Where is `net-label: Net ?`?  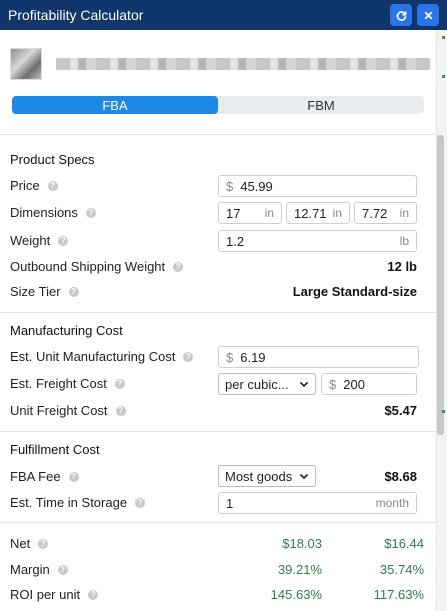 net-label: Net ? is located at coordinates (29, 543).